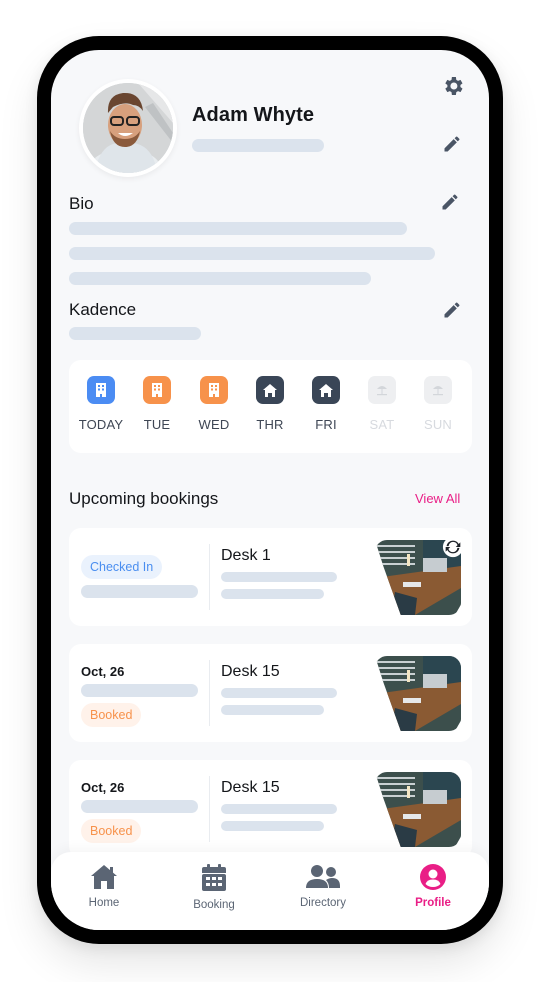 The image size is (539, 982). I want to click on day-sun: SUN, so click(438, 404).